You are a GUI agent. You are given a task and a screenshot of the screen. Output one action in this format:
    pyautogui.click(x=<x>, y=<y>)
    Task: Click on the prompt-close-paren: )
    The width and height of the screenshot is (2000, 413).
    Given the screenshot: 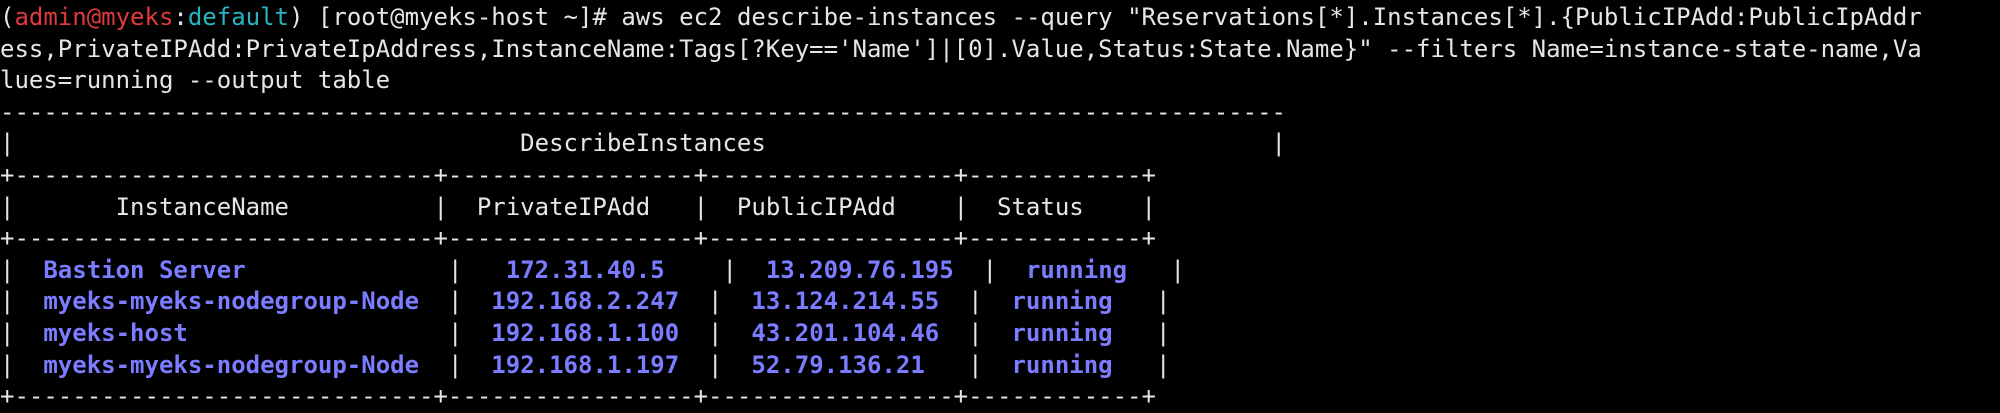 What is the action you would take?
    pyautogui.click(x=296, y=17)
    